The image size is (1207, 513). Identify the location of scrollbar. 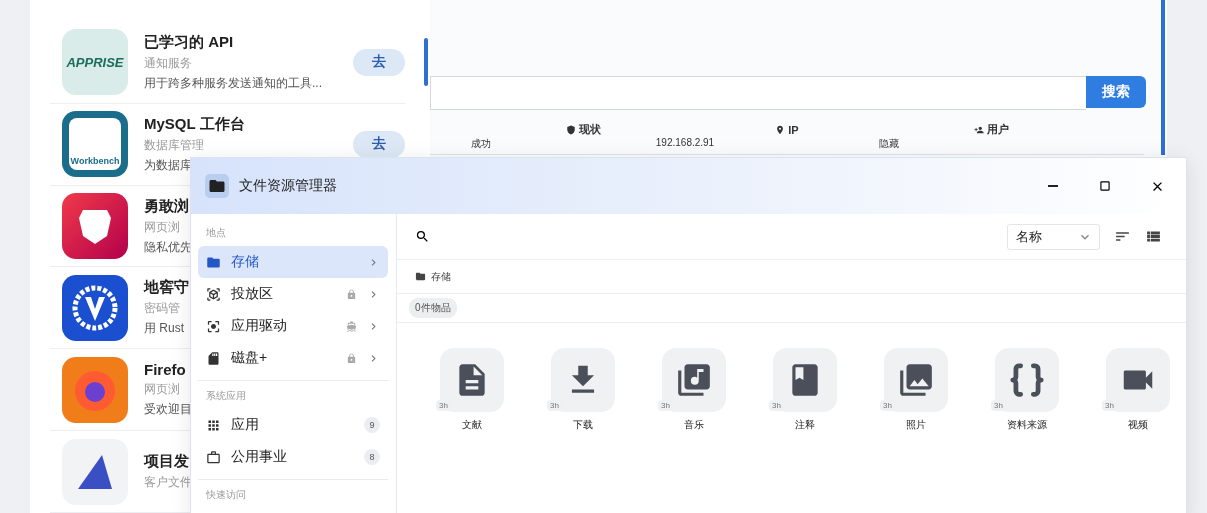
(1163, 77).